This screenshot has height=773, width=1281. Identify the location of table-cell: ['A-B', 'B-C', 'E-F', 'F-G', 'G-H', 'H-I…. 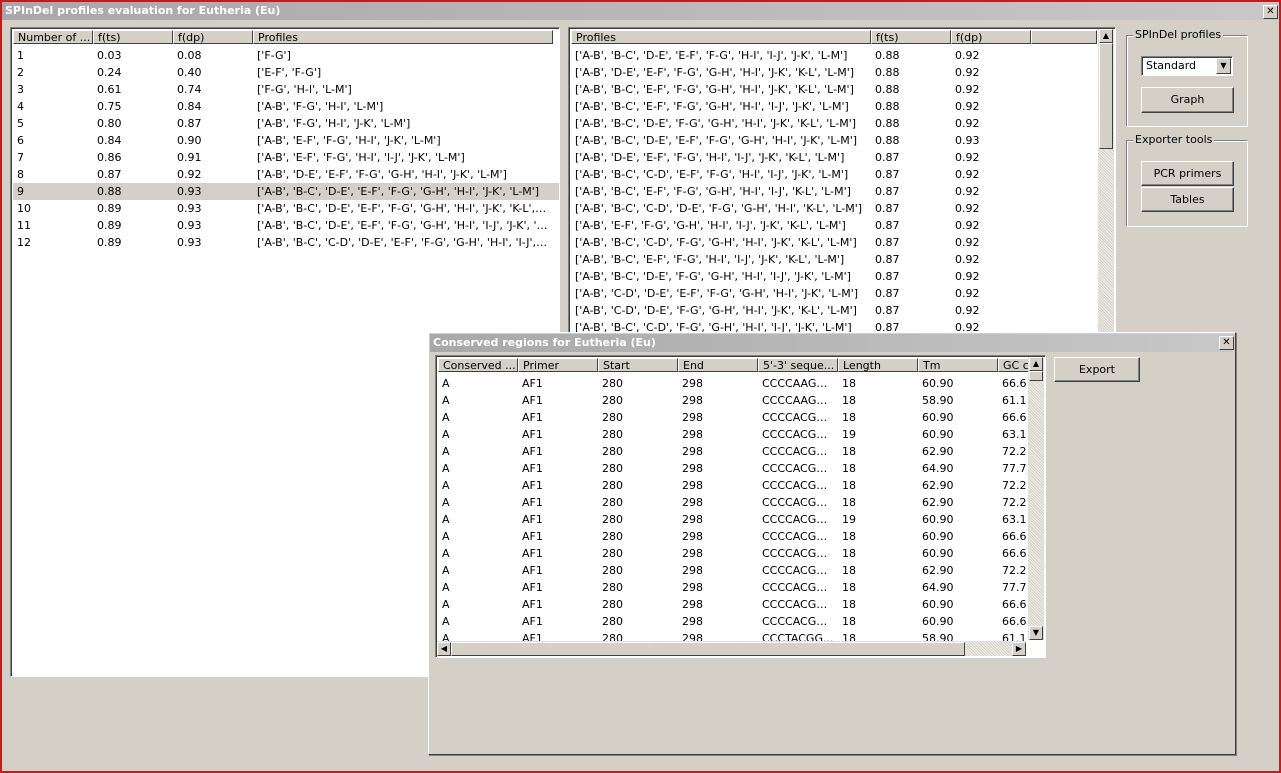
(713, 191).